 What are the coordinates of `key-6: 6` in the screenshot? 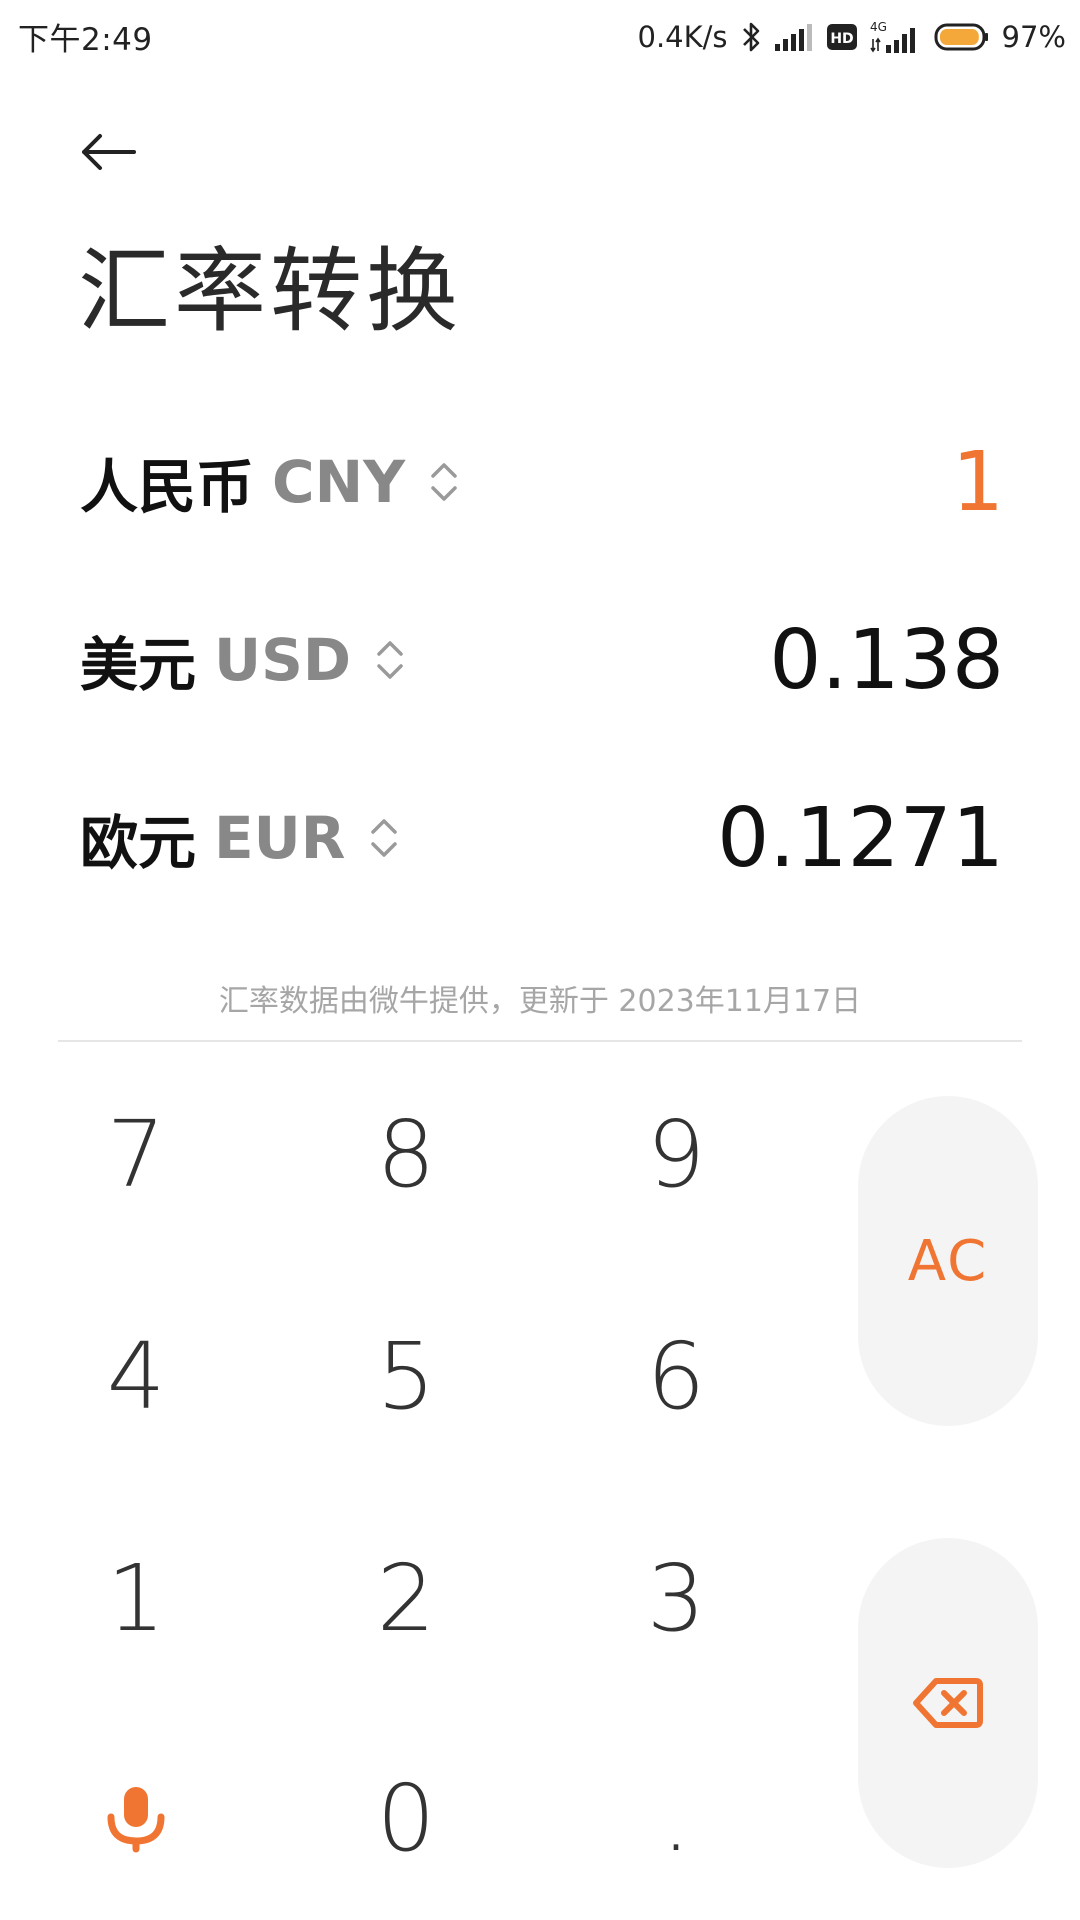 It's located at (676, 1376).